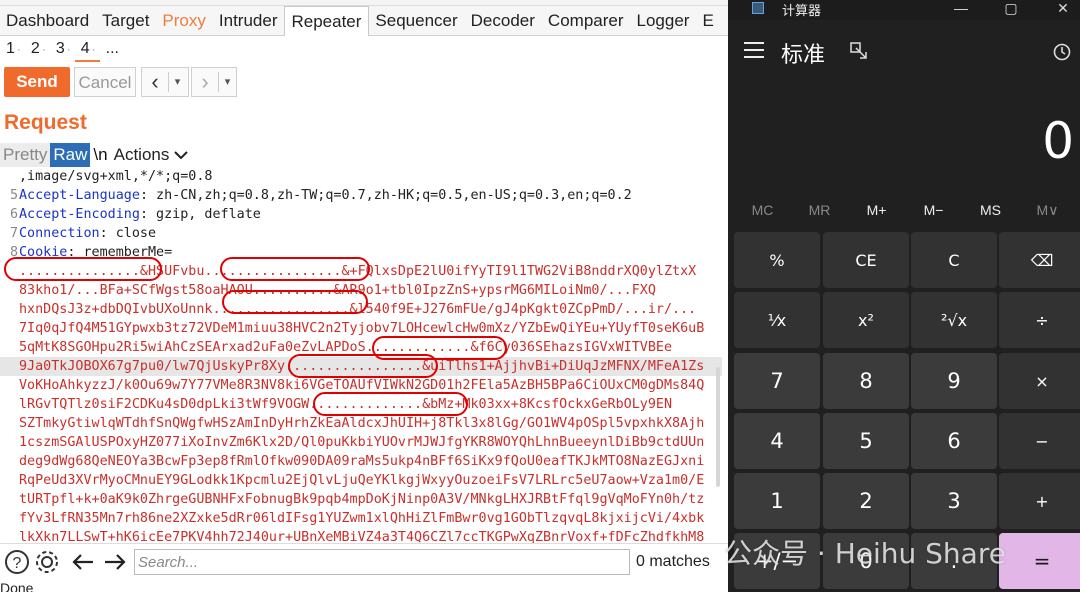  Describe the element at coordinates (105, 82) in the screenshot. I see `cancel-button: Cancel` at that location.